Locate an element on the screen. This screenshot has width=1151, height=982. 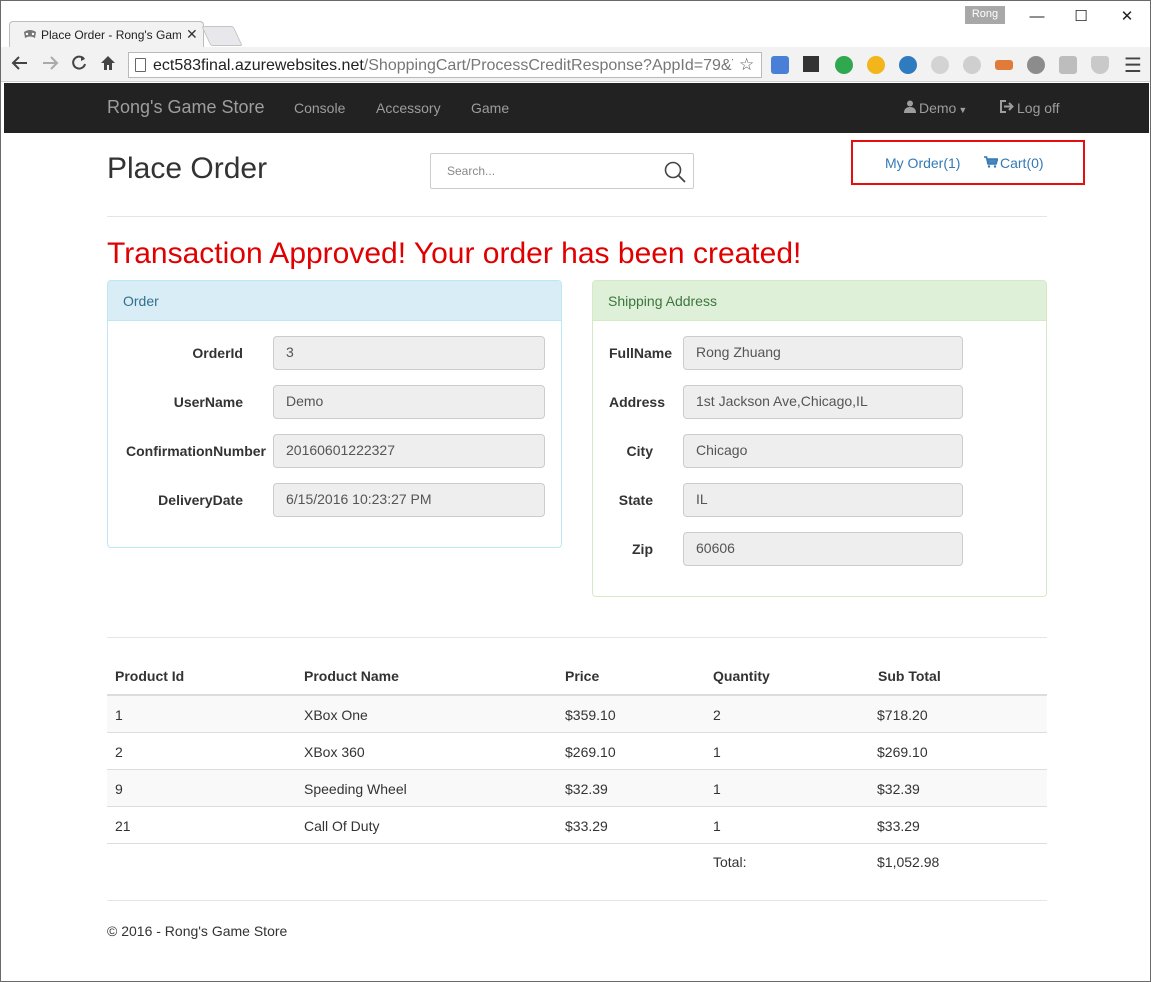
search-icon is located at coordinates (675, 172).